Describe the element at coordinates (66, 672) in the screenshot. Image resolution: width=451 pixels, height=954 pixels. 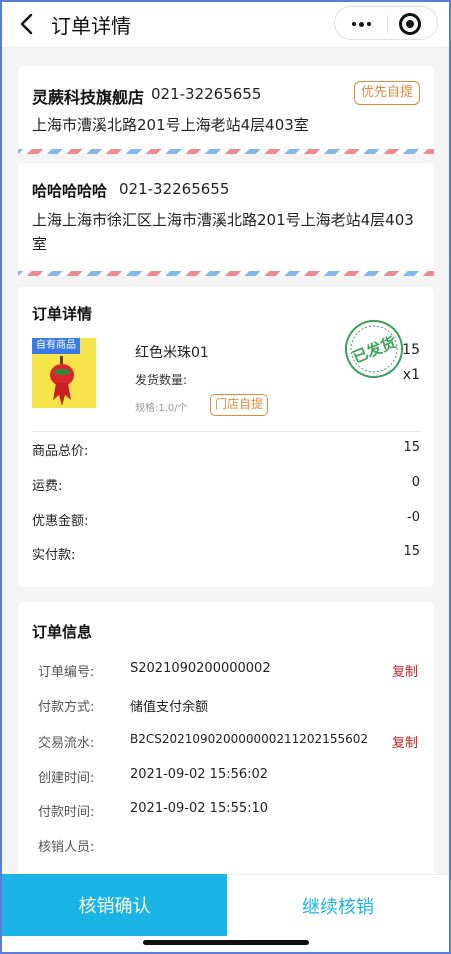
I see `info-label: 订单编号:` at that location.